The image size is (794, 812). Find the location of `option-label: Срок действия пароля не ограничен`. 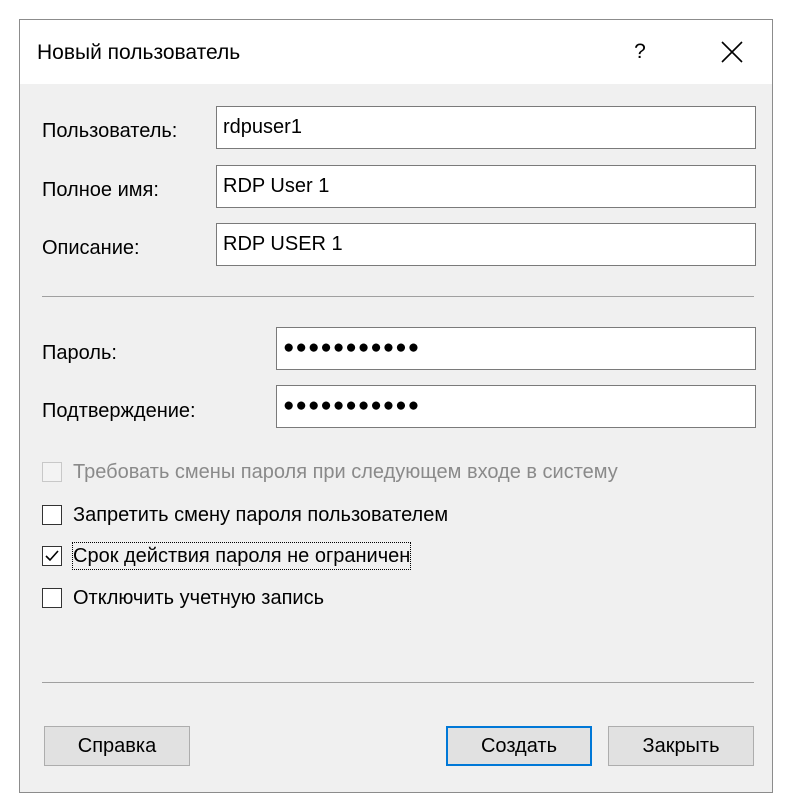

option-label: Срок действия пароля не ограничен is located at coordinates (241, 556).